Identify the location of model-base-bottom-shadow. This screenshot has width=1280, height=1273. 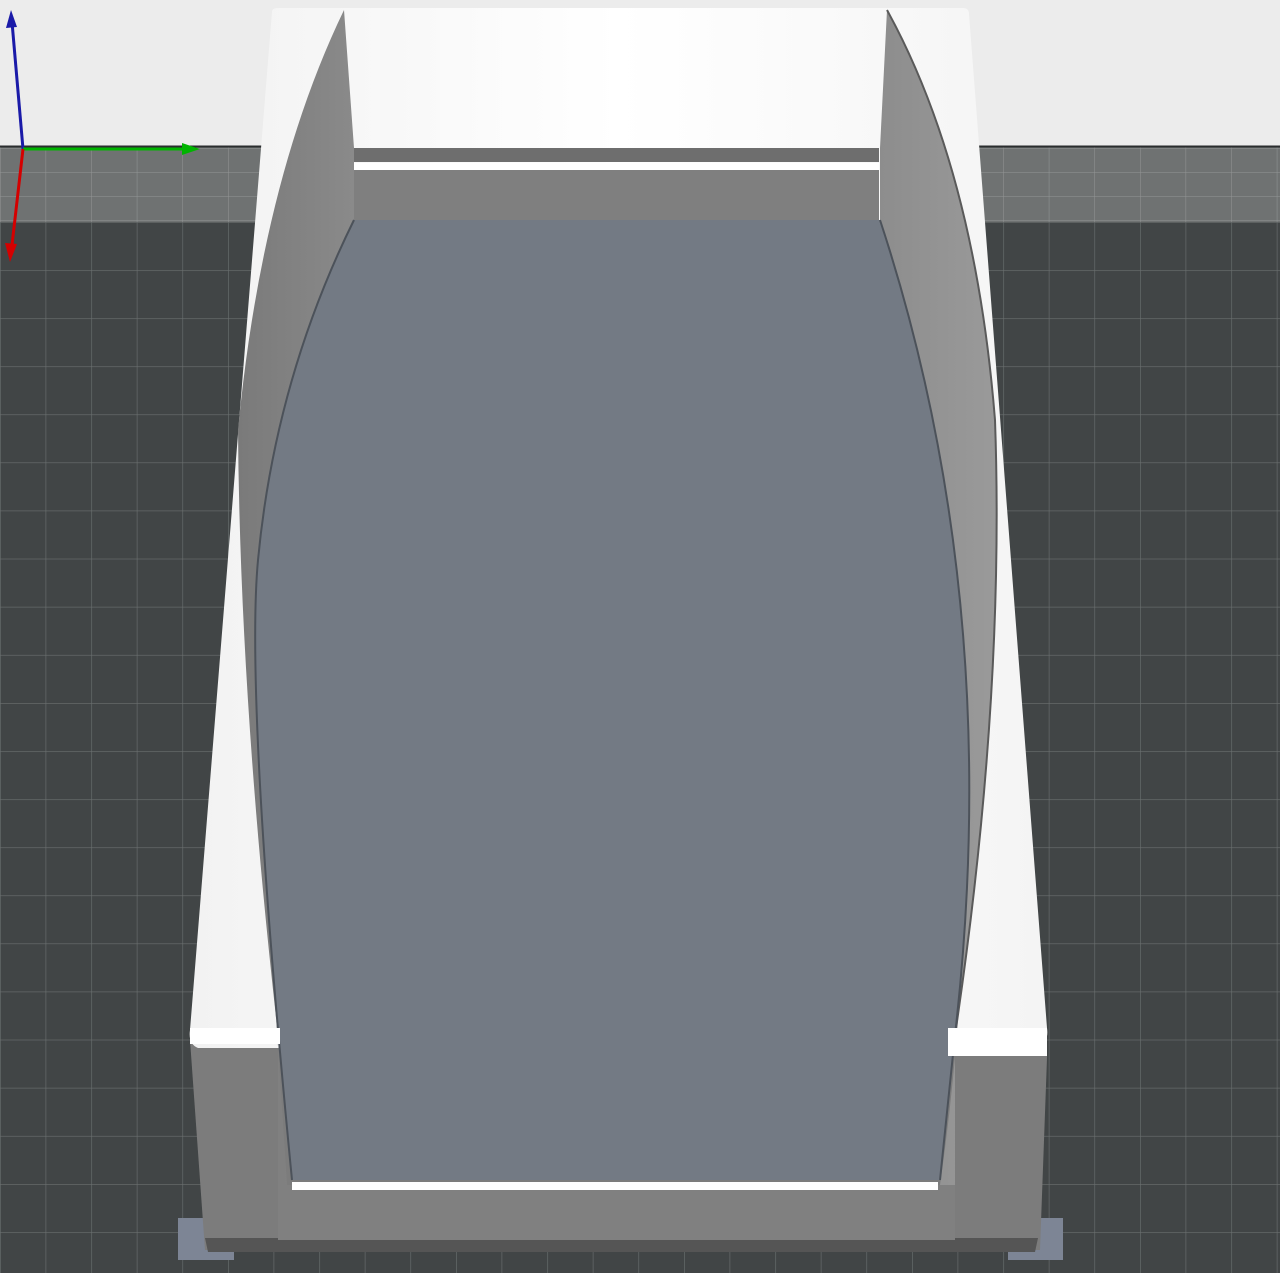
(621, 1245).